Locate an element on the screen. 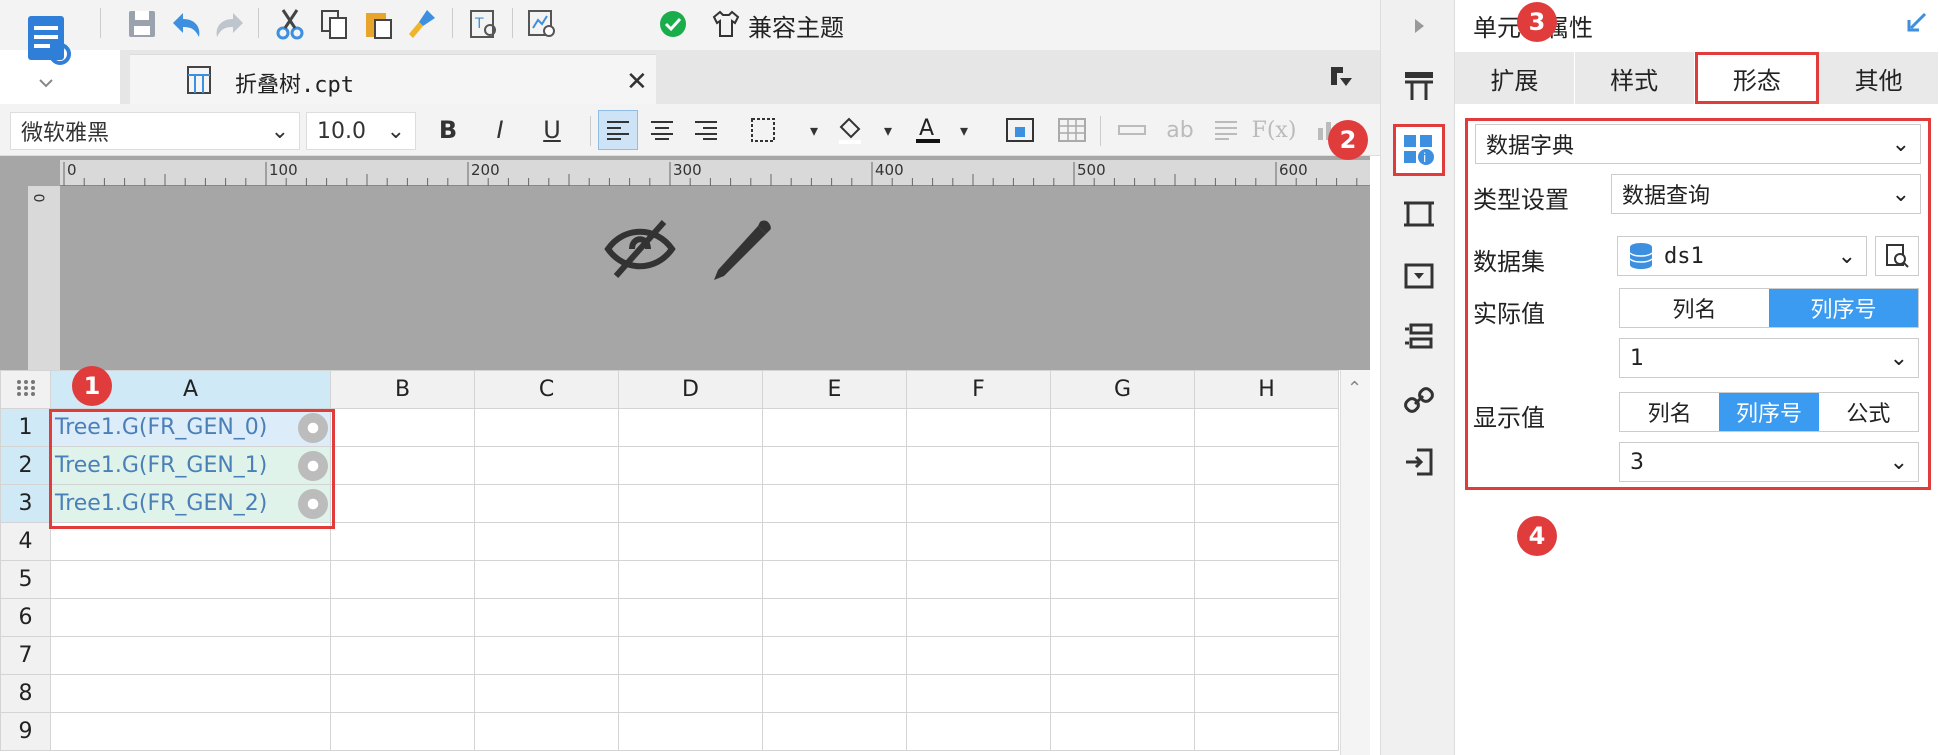 The width and height of the screenshot is (1939, 755). tab-style: 样式 is located at coordinates (1635, 78).